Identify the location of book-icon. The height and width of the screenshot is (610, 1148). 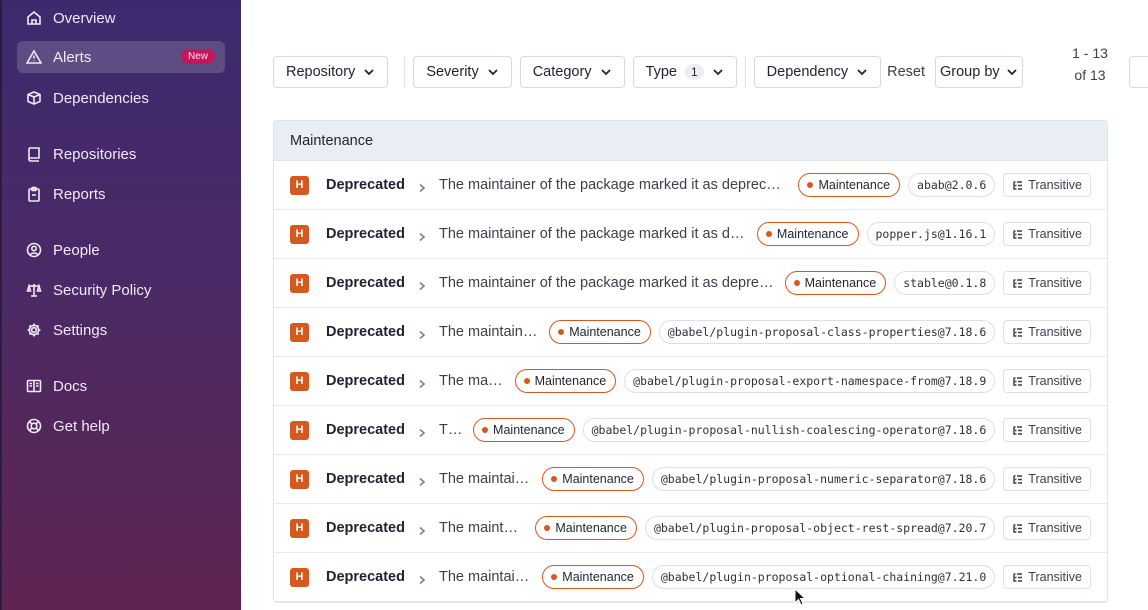
(34, 154).